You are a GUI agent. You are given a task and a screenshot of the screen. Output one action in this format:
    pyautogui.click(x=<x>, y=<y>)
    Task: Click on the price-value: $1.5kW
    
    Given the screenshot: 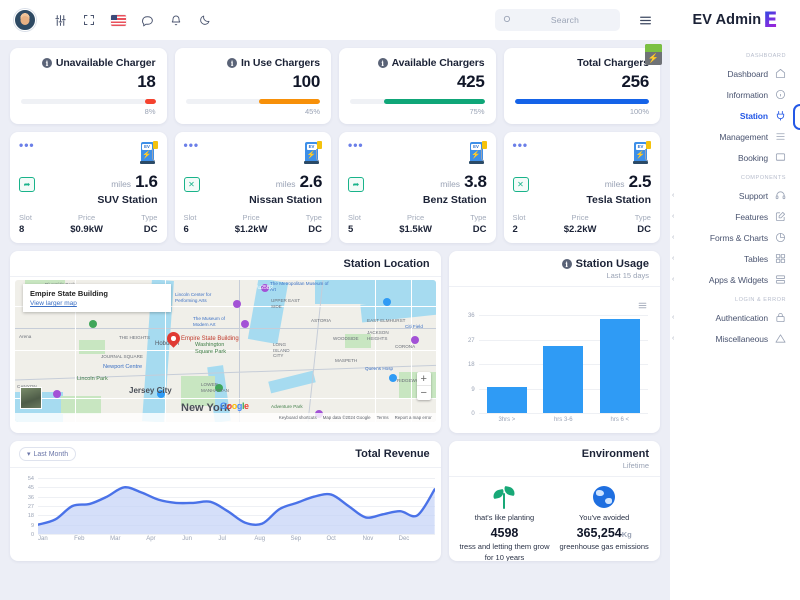 What is the action you would take?
    pyautogui.click(x=415, y=229)
    